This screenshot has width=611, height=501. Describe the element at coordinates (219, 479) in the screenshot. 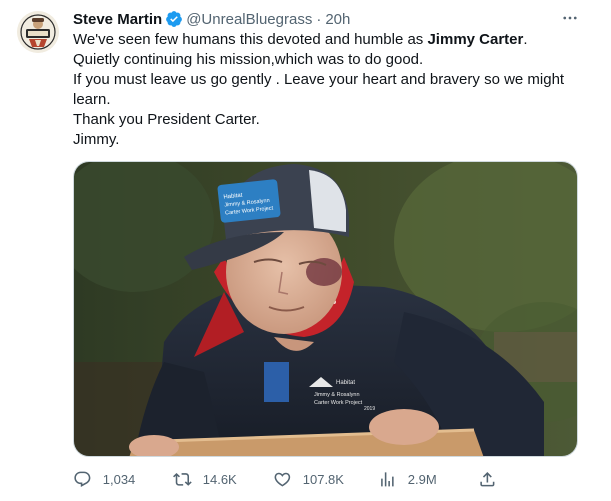

I see `retweet-count: 14.6K` at that location.